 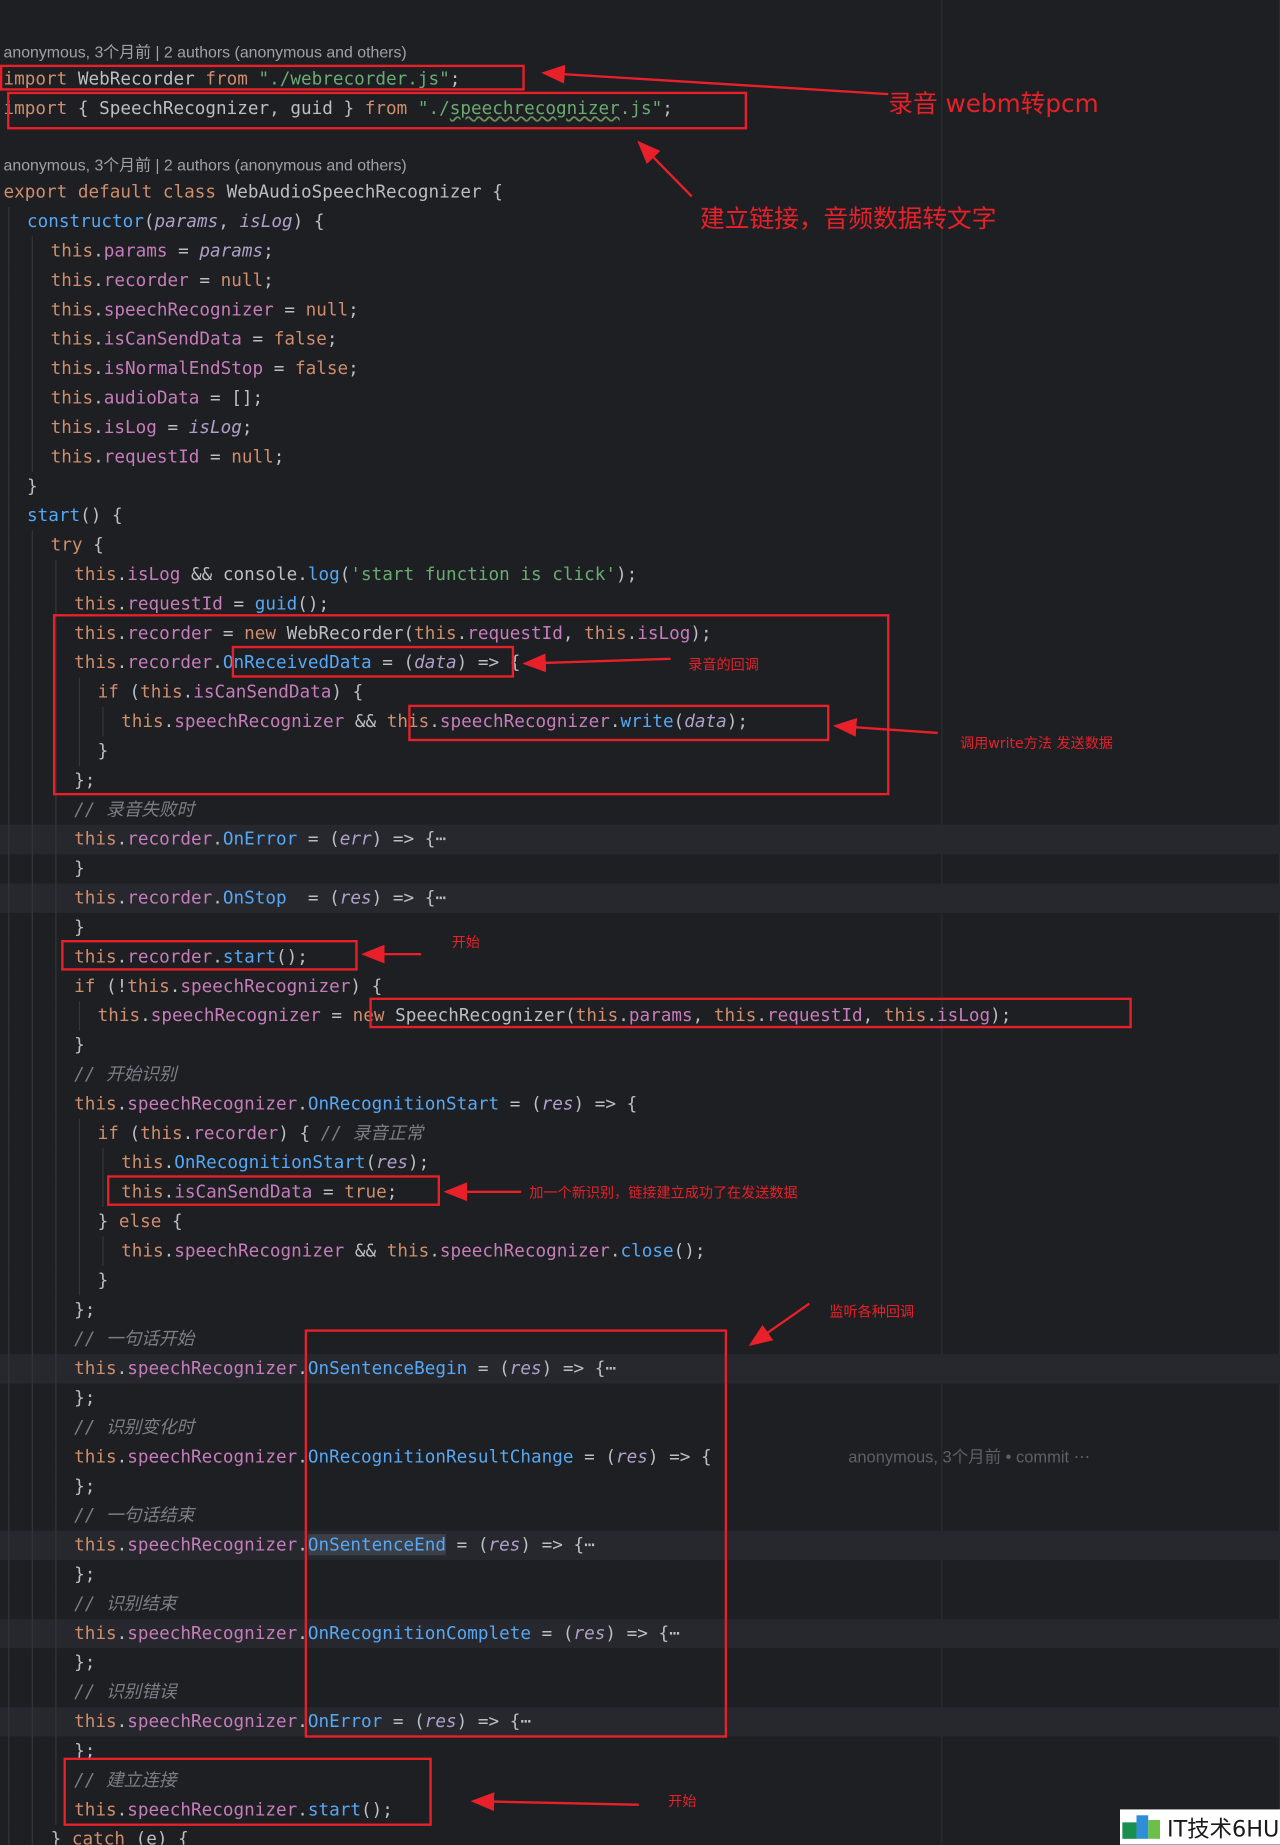 What do you see at coordinates (1142, 1827) in the screenshot?
I see `book-logo-icon` at bounding box center [1142, 1827].